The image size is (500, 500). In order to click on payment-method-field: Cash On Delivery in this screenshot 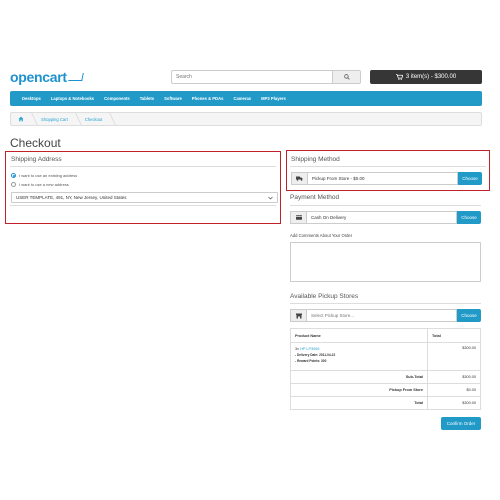, I will do `click(382, 217)`.